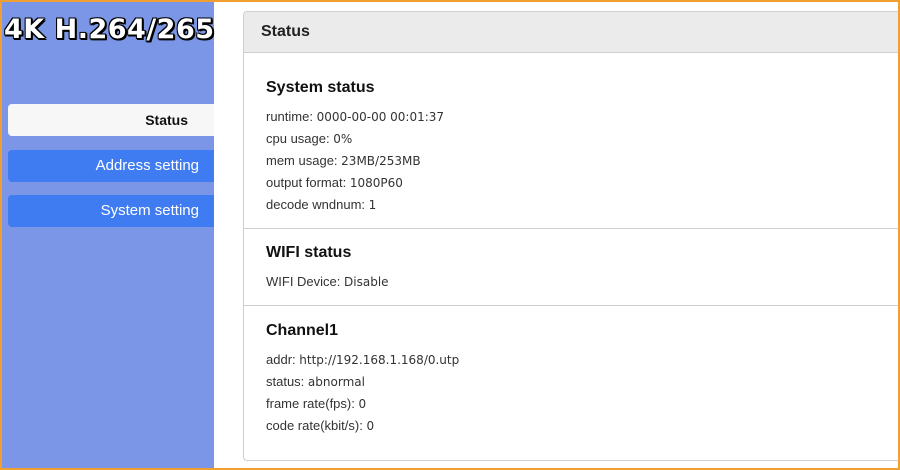 The image size is (900, 470). I want to click on info-row-decode-wndnum: decode wndnum: 1, so click(321, 204).